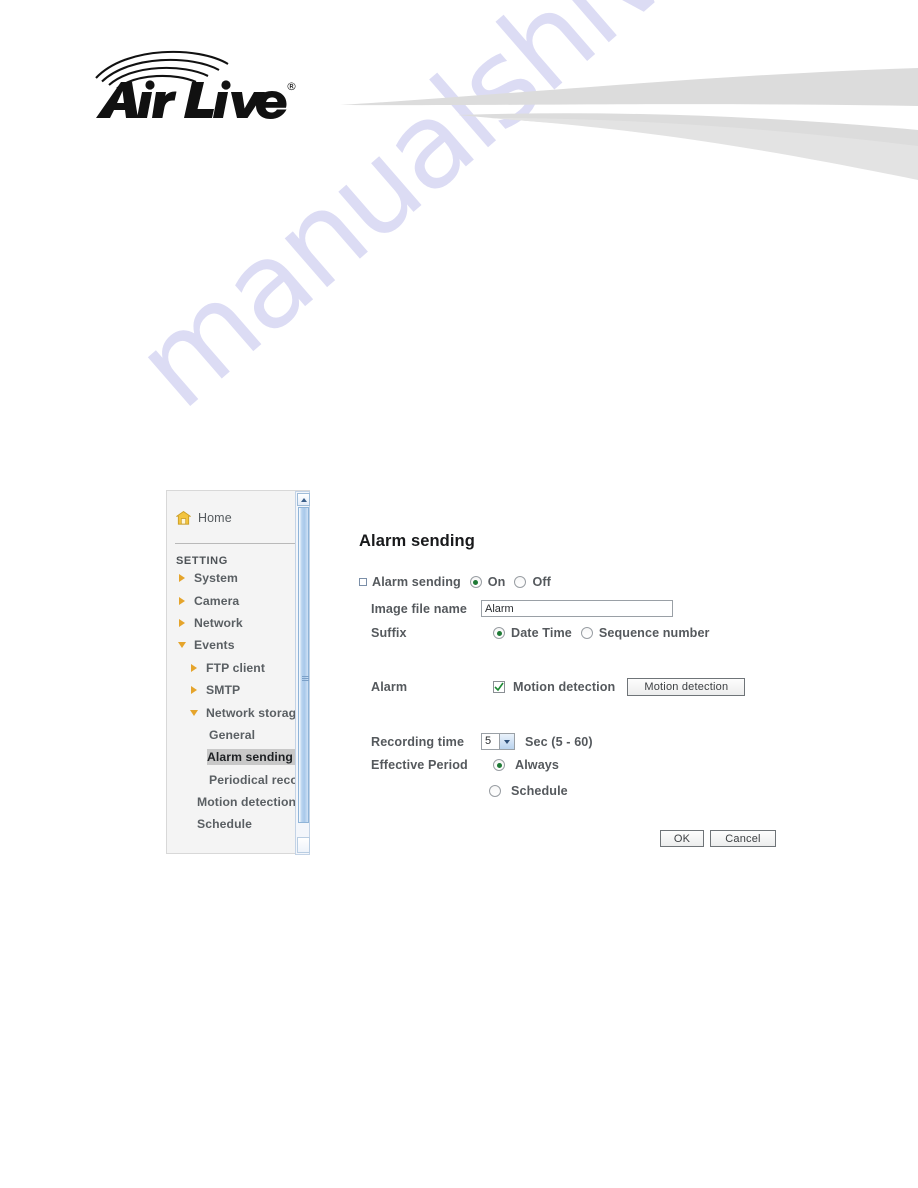  What do you see at coordinates (417, 541) in the screenshot?
I see `page-title: Alarm sending` at bounding box center [417, 541].